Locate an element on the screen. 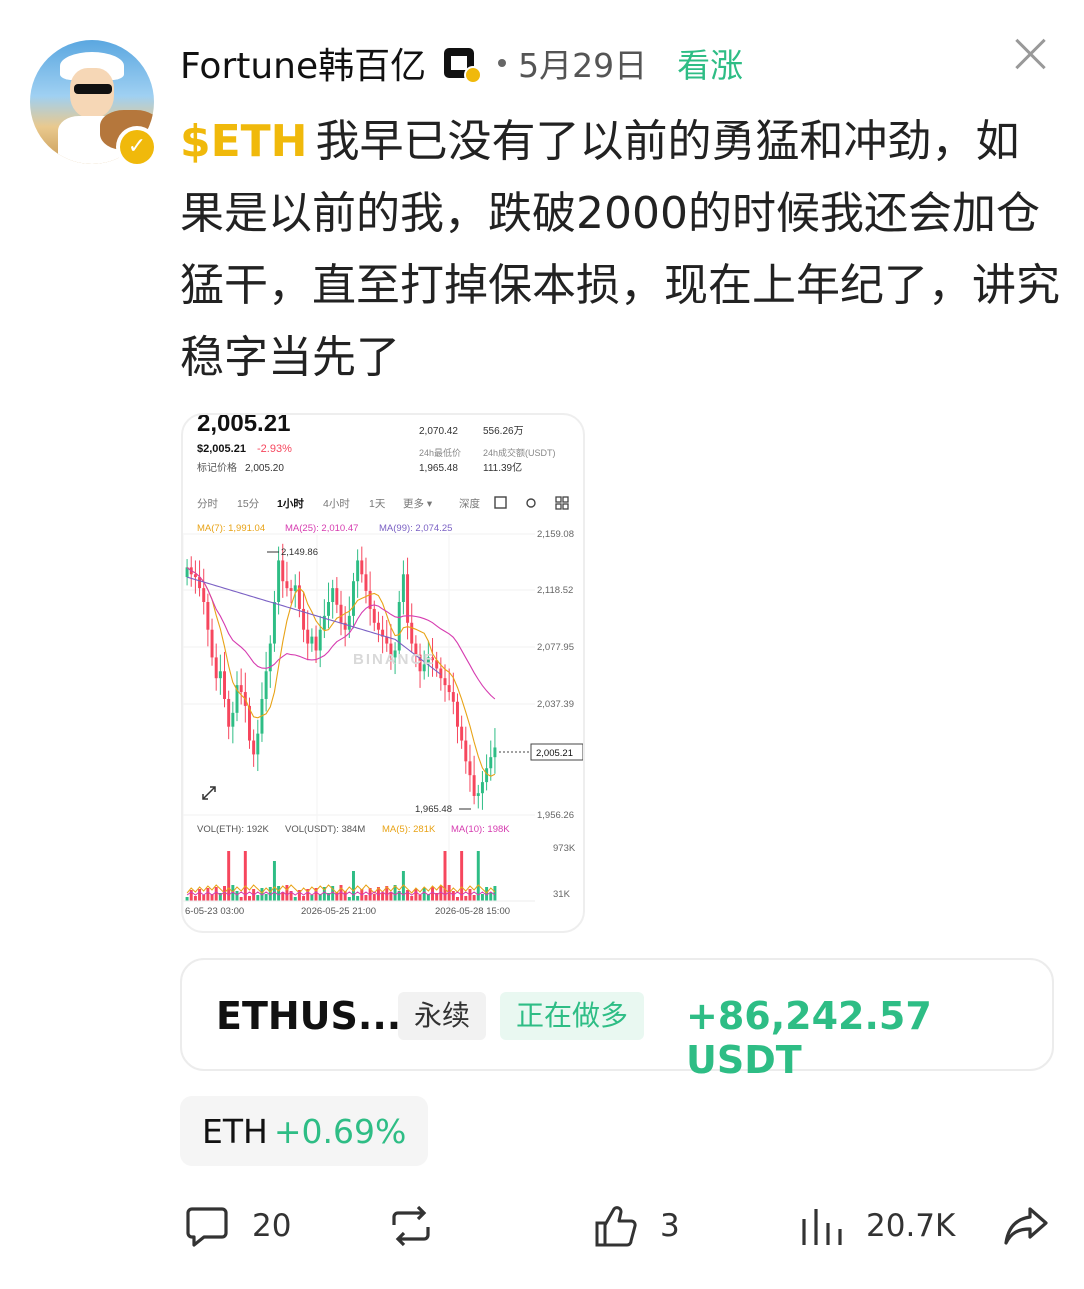 The width and height of the screenshot is (1084, 1289). repost-button is located at coordinates (411, 1226).